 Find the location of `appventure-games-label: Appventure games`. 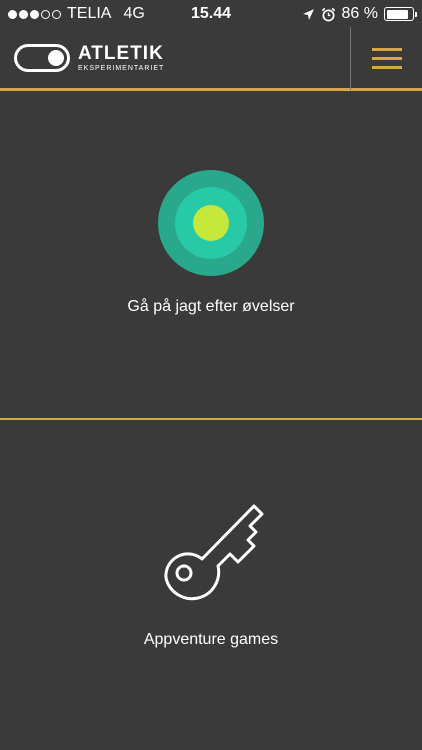

appventure-games-label: Appventure games is located at coordinates (211, 639).